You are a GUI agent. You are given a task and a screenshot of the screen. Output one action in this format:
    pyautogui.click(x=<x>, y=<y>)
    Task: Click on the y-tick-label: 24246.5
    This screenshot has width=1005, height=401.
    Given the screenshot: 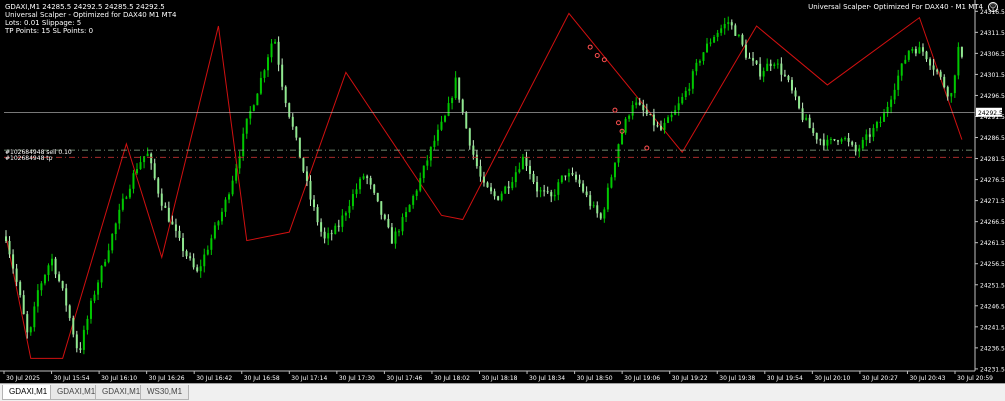 What is the action you would take?
    pyautogui.click(x=992, y=306)
    